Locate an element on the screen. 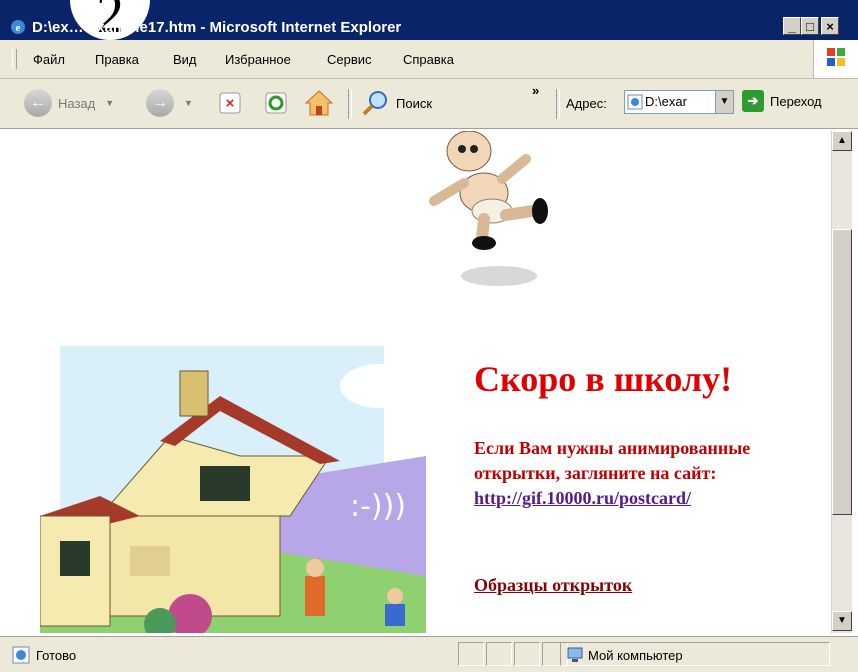 The image size is (858, 672). refresh-icon is located at coordinates (276, 103).